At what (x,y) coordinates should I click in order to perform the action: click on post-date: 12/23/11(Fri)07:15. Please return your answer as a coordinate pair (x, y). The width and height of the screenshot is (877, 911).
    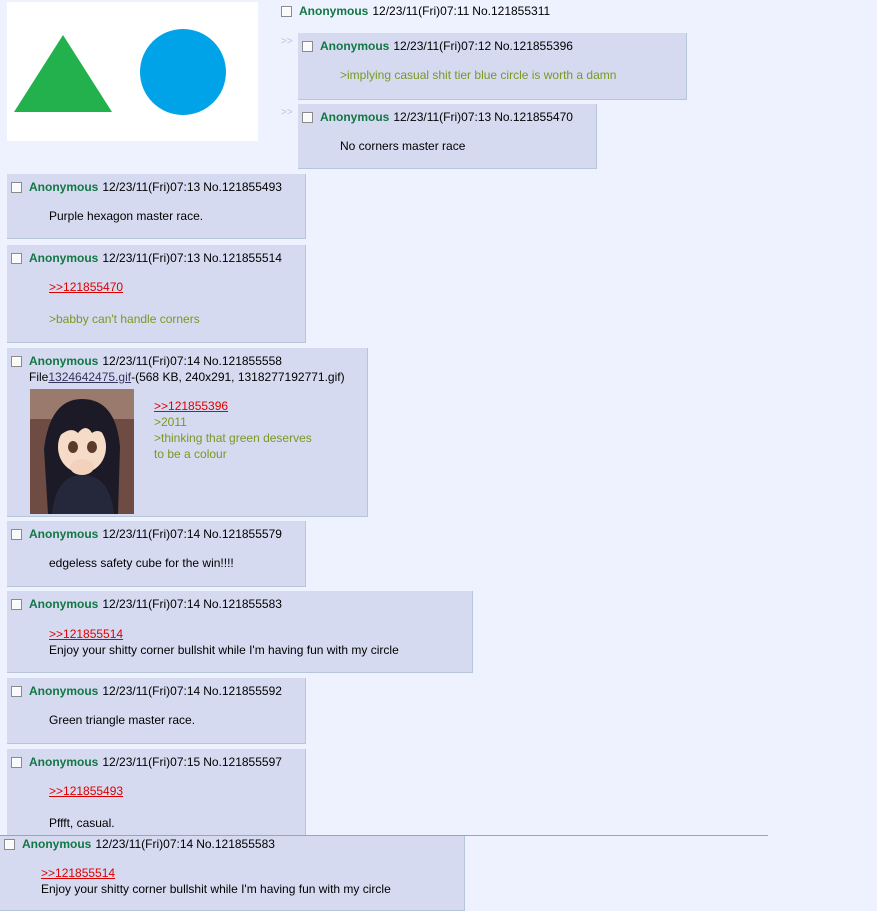
    Looking at the image, I should click on (151, 762).